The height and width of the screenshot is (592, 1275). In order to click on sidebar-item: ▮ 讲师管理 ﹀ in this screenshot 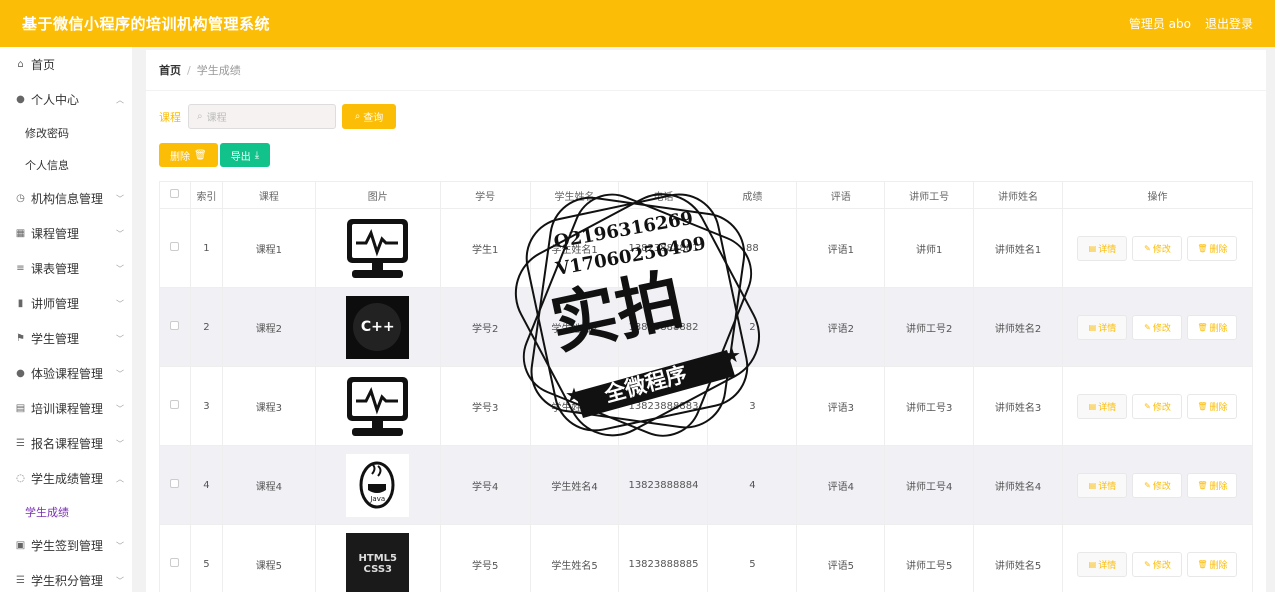, I will do `click(66, 303)`.